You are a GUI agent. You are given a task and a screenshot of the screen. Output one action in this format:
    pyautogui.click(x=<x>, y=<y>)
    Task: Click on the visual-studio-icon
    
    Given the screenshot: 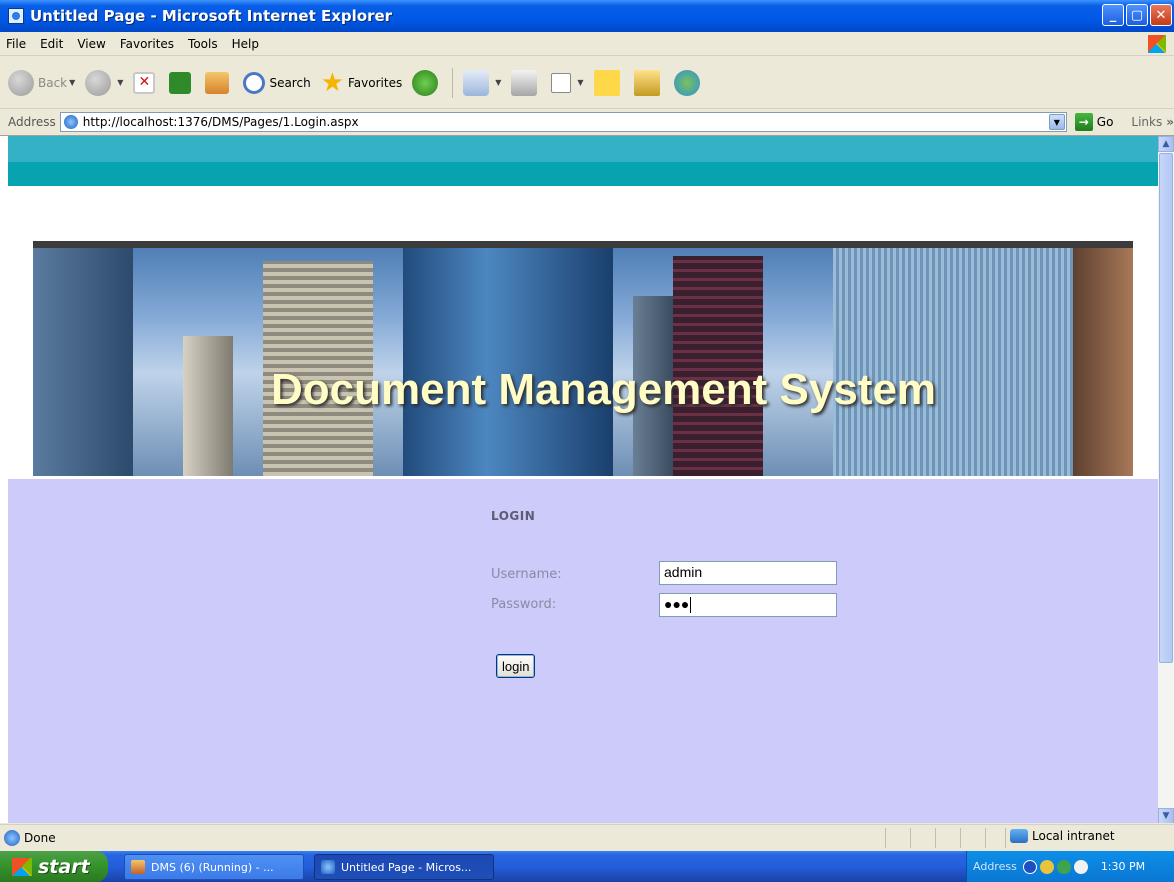 What is the action you would take?
    pyautogui.click(x=138, y=867)
    